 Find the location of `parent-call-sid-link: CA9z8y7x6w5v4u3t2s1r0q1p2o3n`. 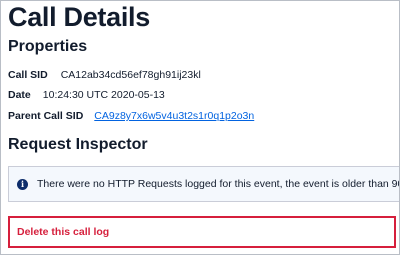

parent-call-sid-link: CA9z8y7x6w5v4u3t2s1r0q1p2o3n is located at coordinates (174, 116).